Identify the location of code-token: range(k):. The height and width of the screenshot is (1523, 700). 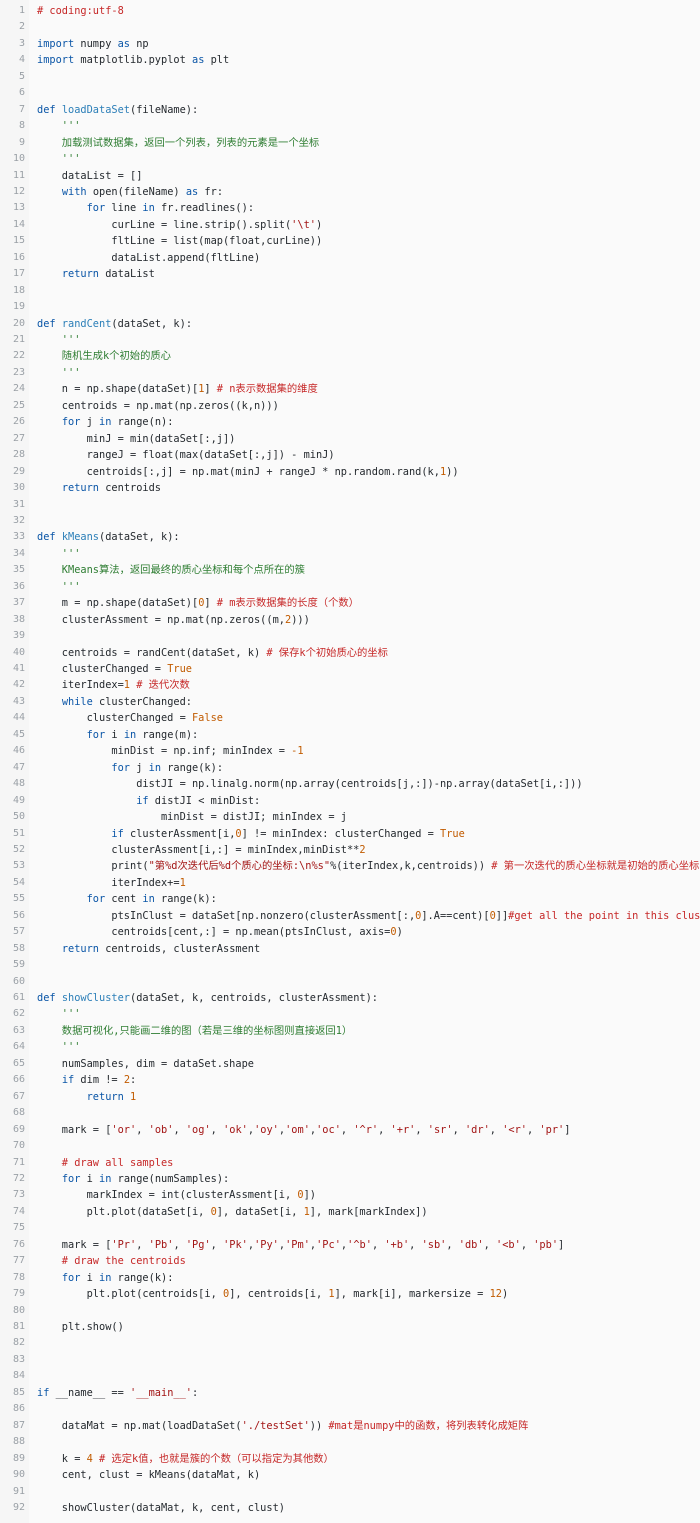
(142, 1277).